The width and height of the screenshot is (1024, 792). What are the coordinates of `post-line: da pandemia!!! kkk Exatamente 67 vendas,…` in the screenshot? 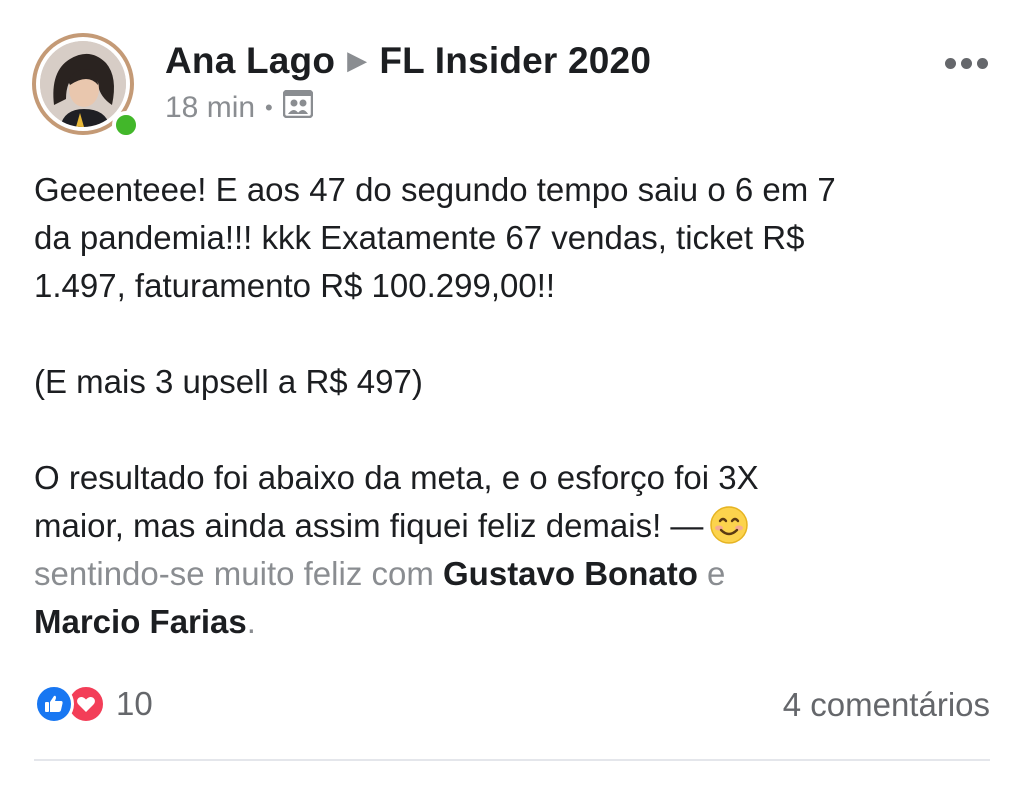 It's located at (419, 237).